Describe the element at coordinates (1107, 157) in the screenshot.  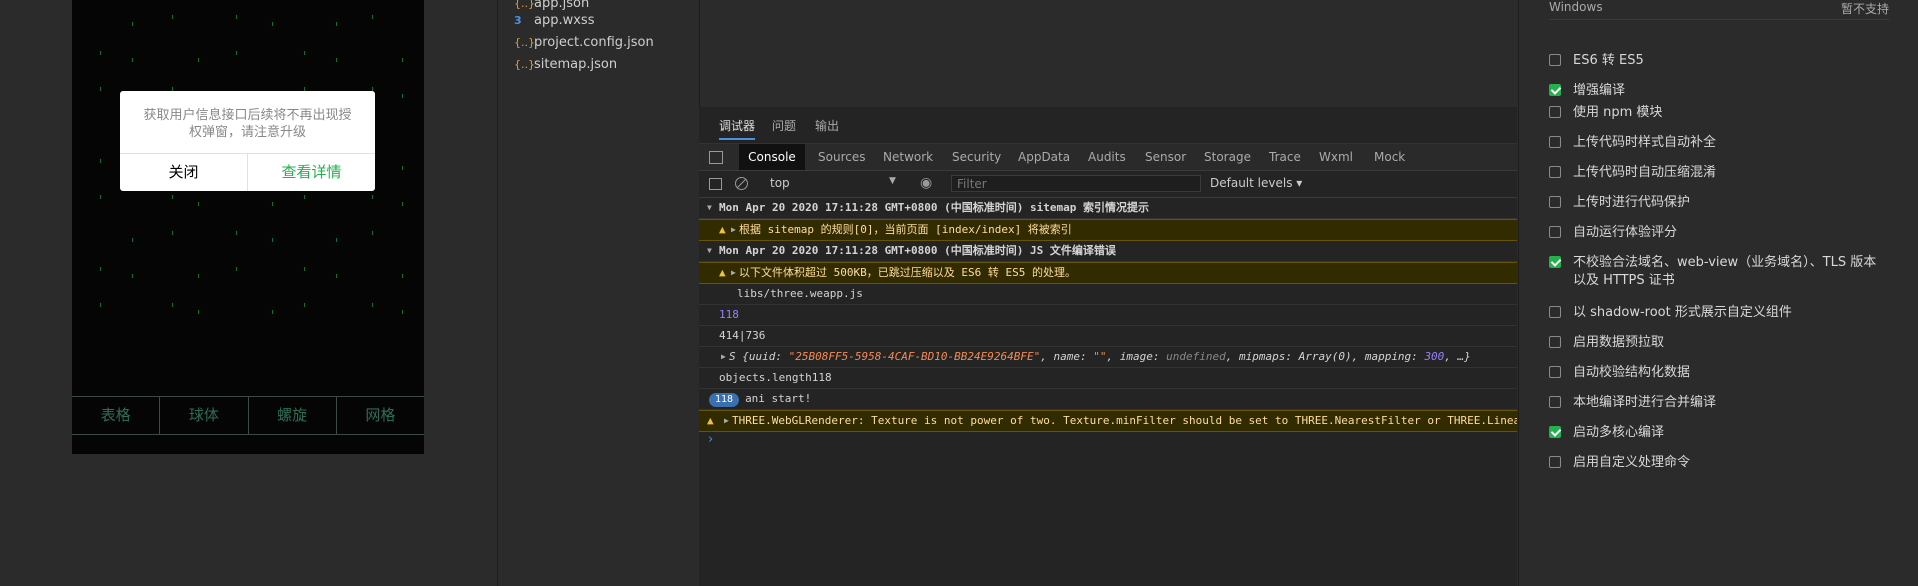
I see `tab-audits: Audits` at that location.